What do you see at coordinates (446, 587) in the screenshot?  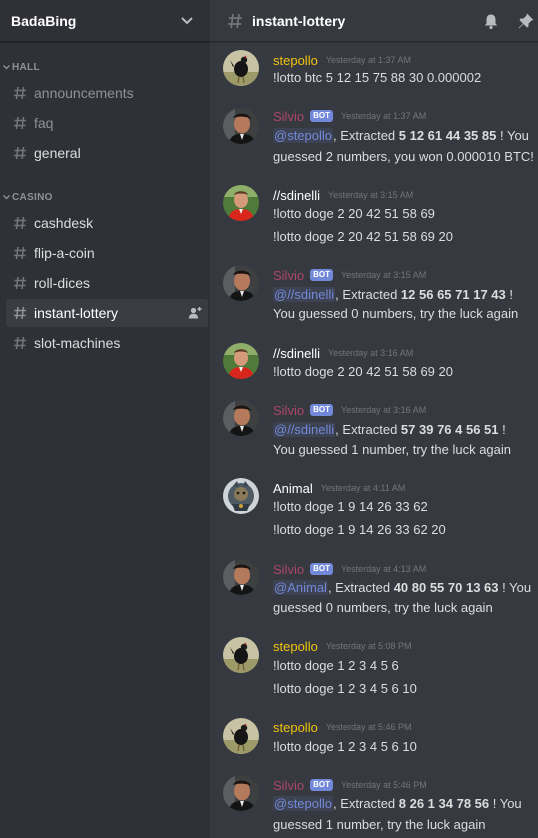 I see `extracted-numbers: 40 80 55 70 13 63` at bounding box center [446, 587].